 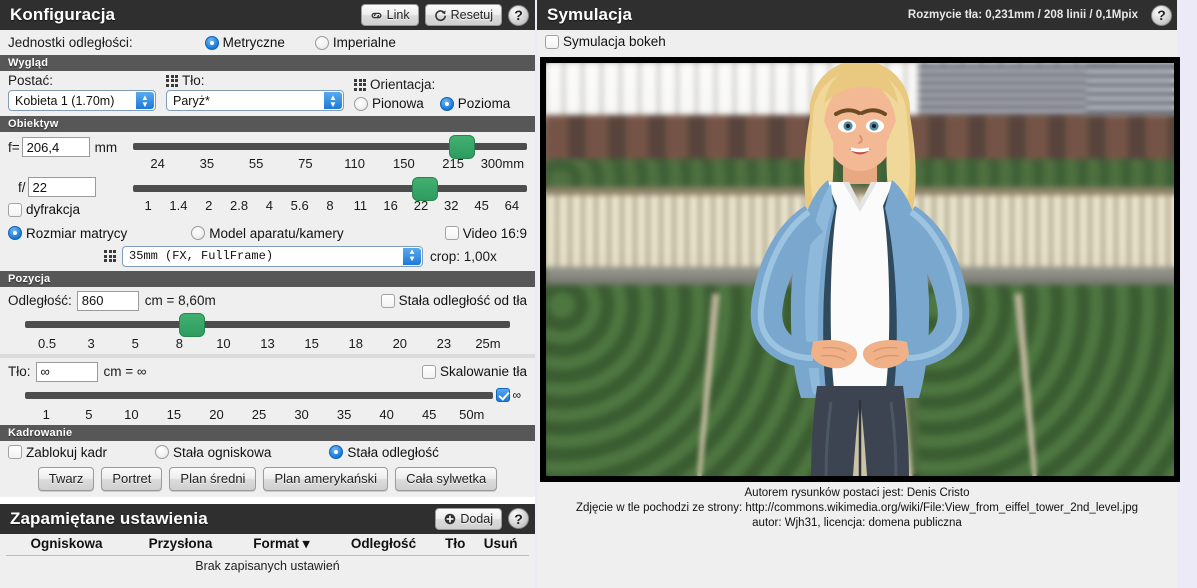 What do you see at coordinates (301, 414) in the screenshot?
I see `tick-label: 30` at bounding box center [301, 414].